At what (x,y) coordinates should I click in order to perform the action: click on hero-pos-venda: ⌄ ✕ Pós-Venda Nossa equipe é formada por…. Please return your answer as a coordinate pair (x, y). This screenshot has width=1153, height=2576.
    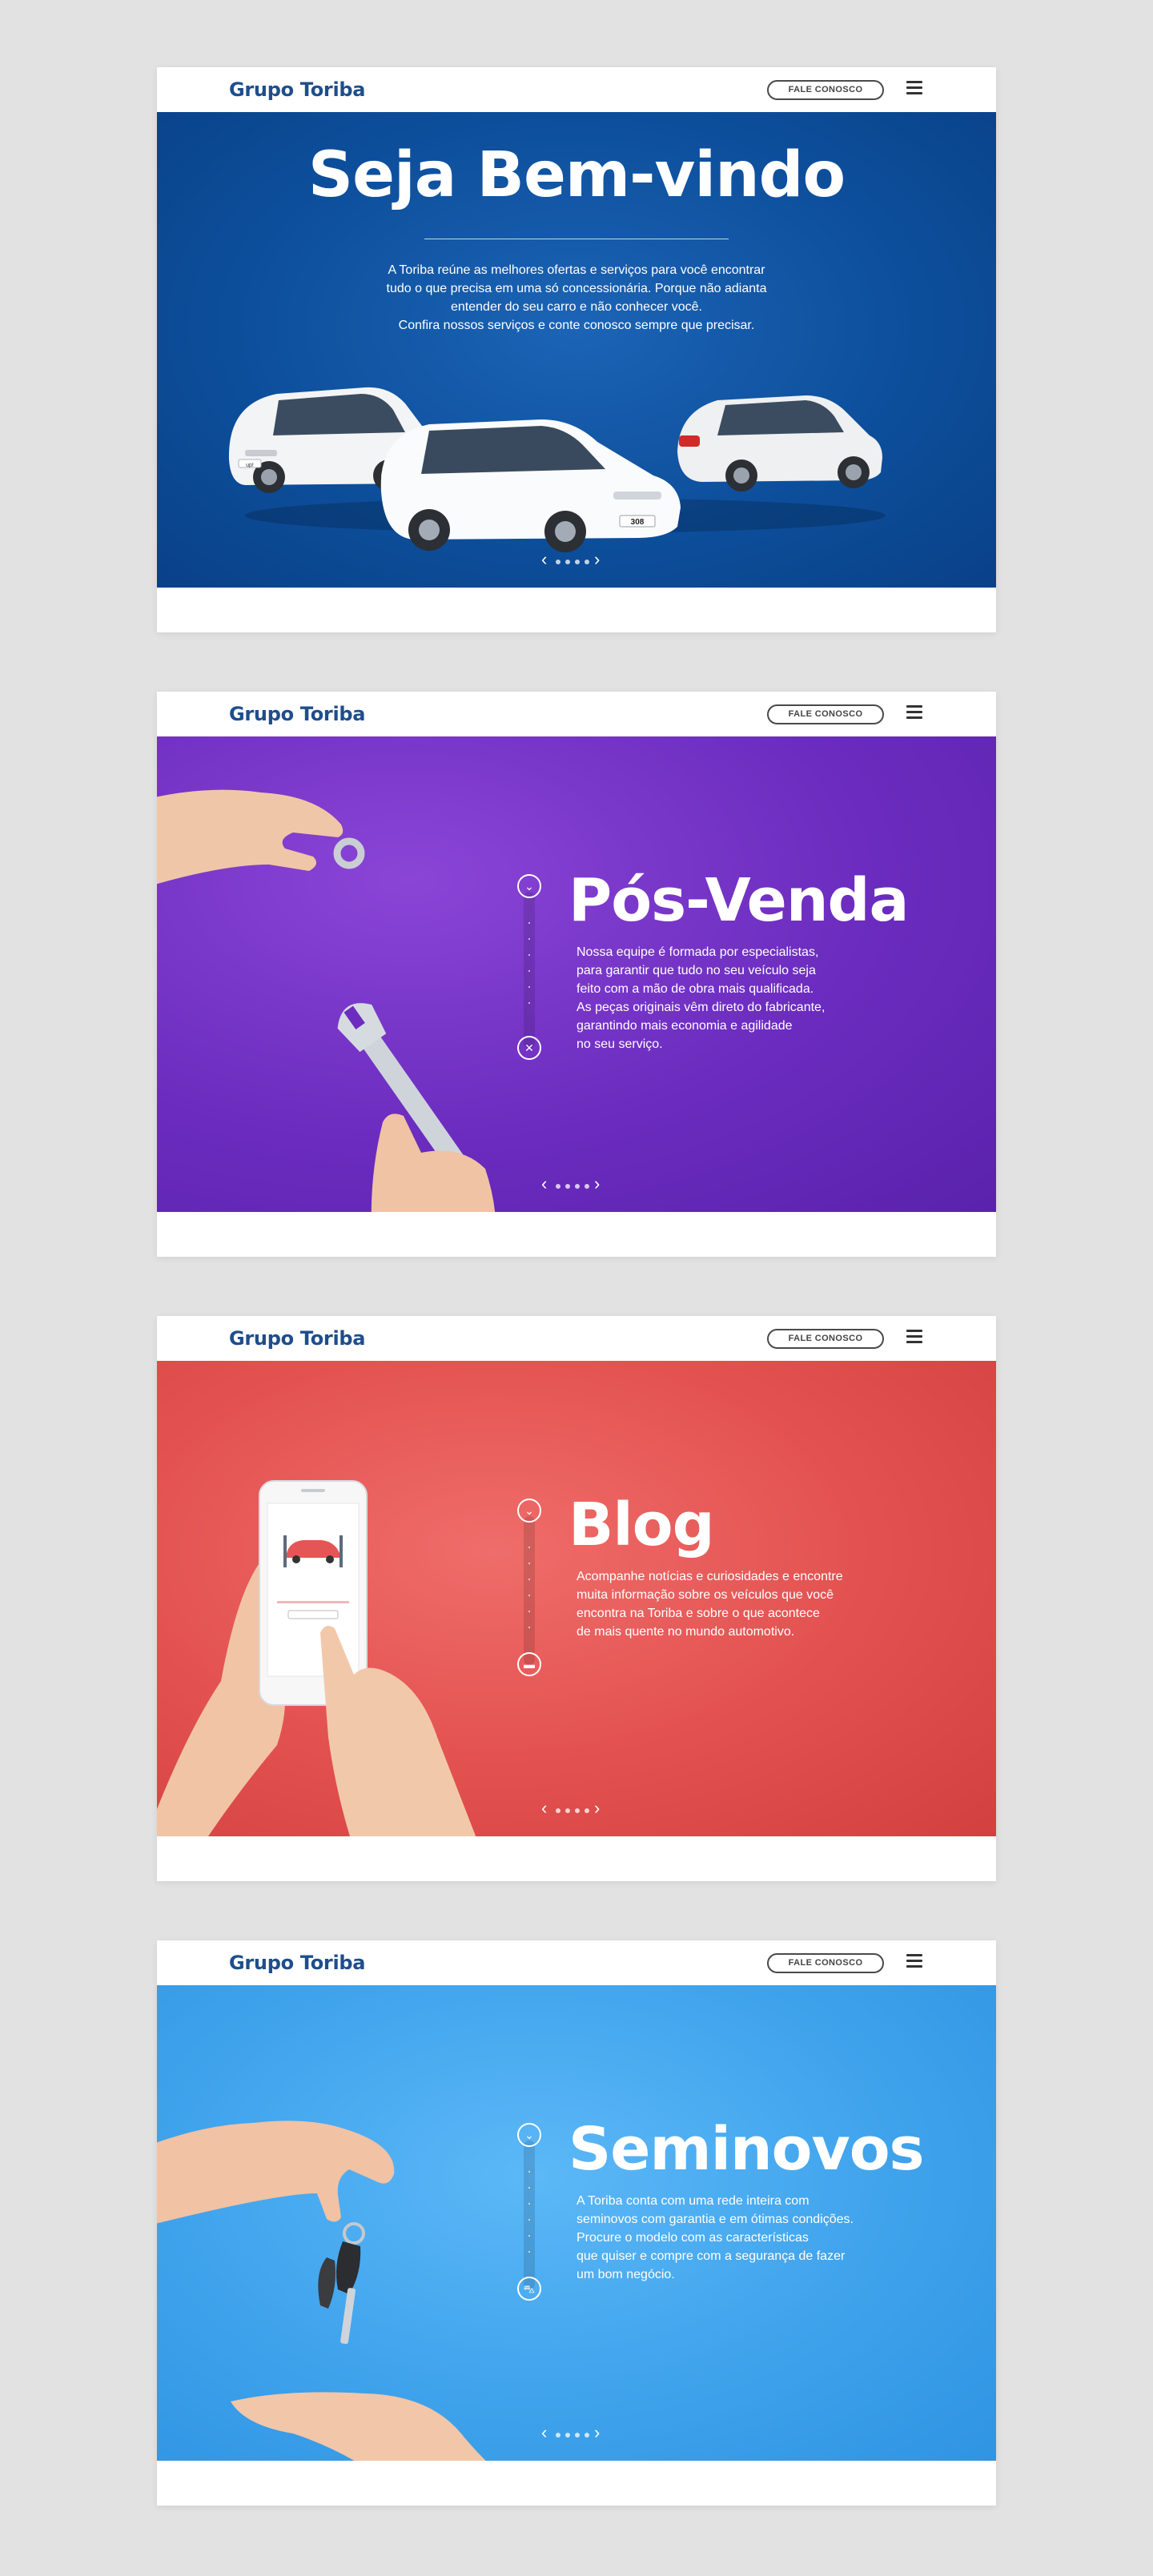
    Looking at the image, I should click on (576, 974).